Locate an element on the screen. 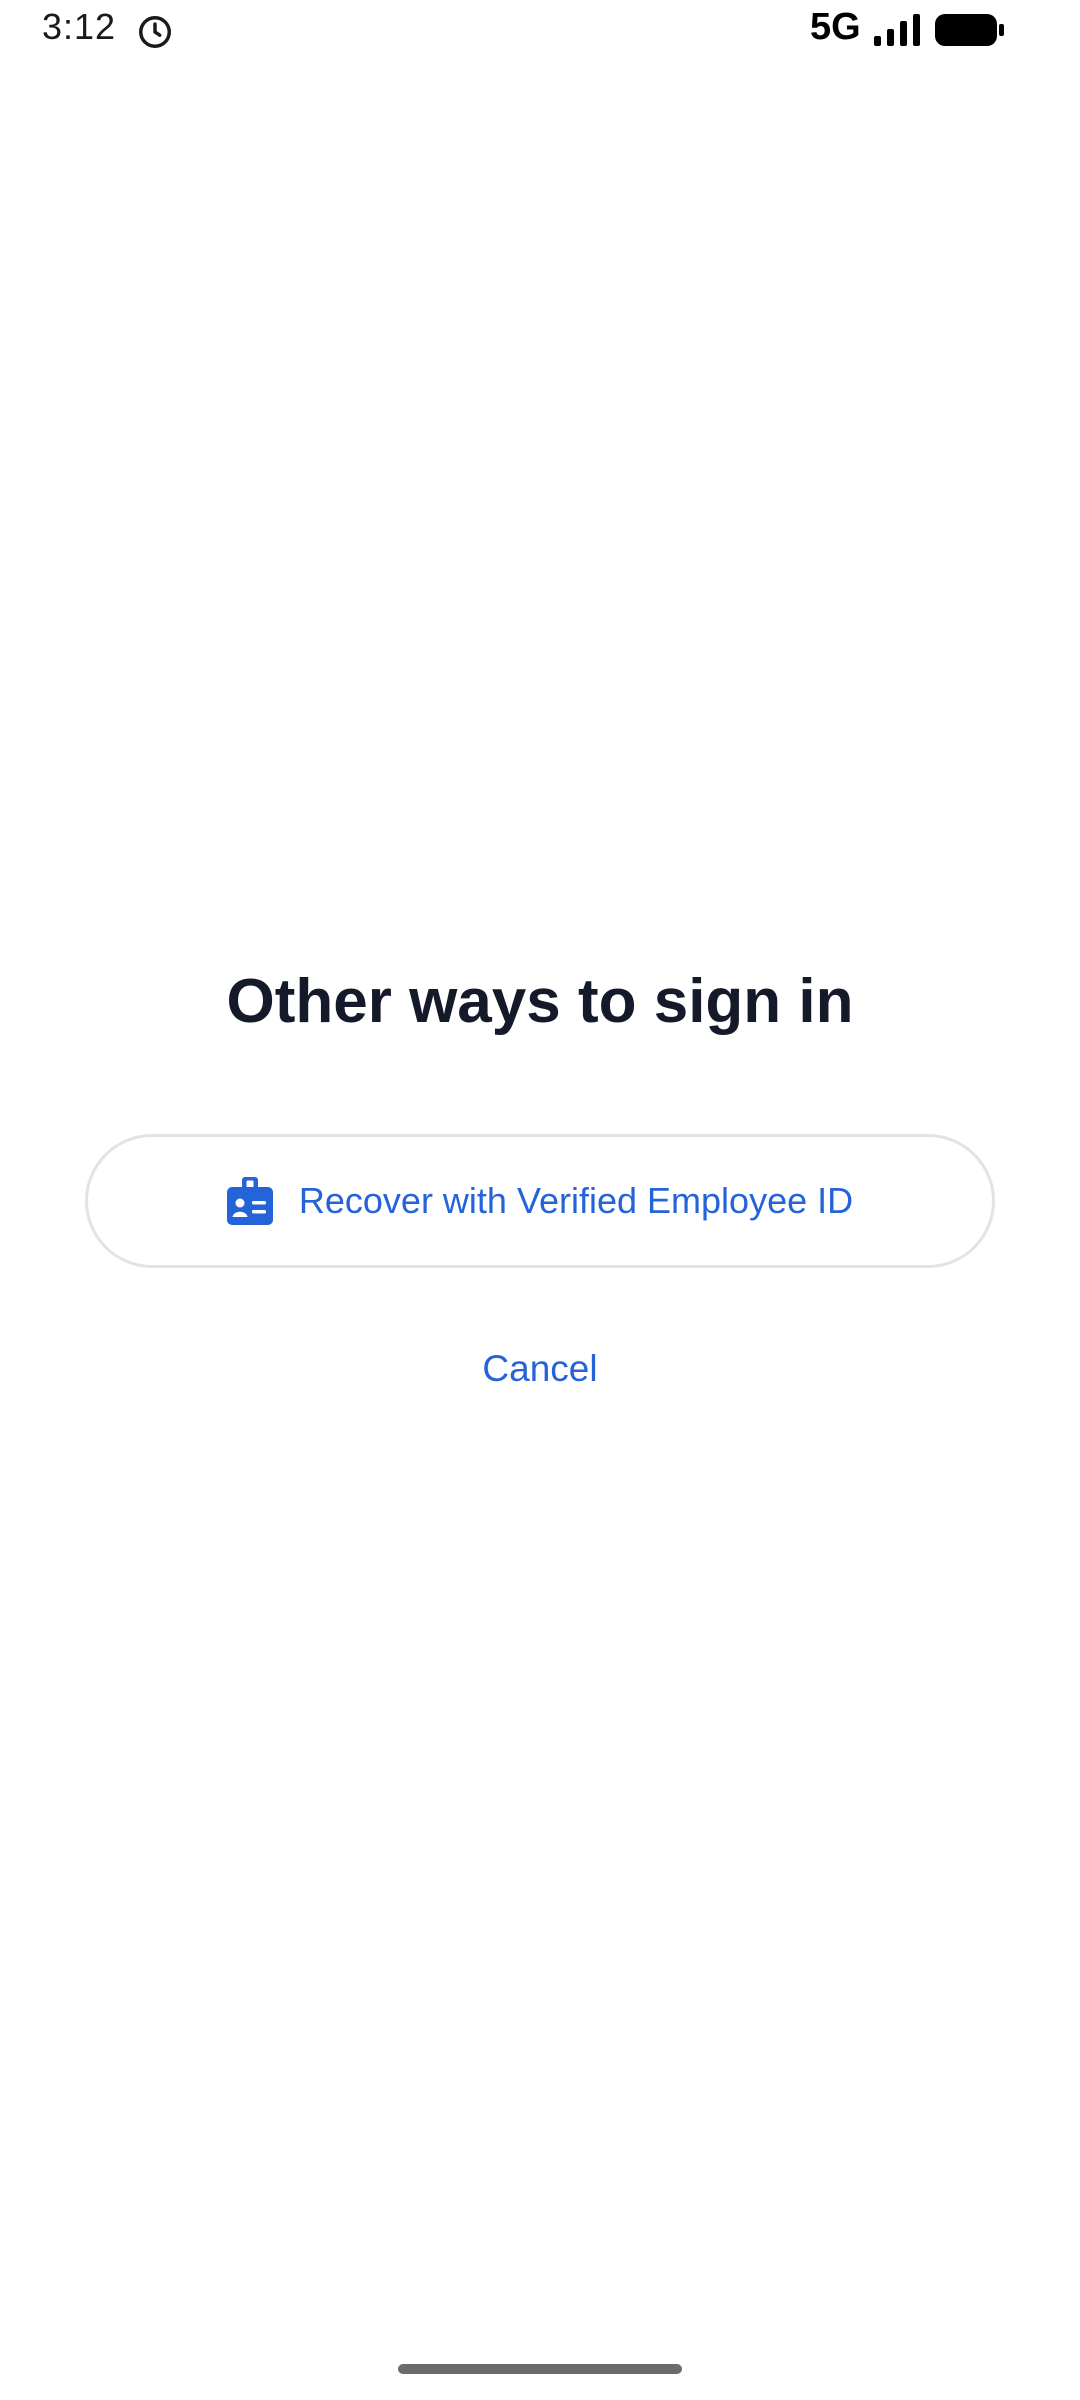 This screenshot has height=2400, width=1080. recover-button-label: Recover with Verified Employee ID is located at coordinates (576, 1200).